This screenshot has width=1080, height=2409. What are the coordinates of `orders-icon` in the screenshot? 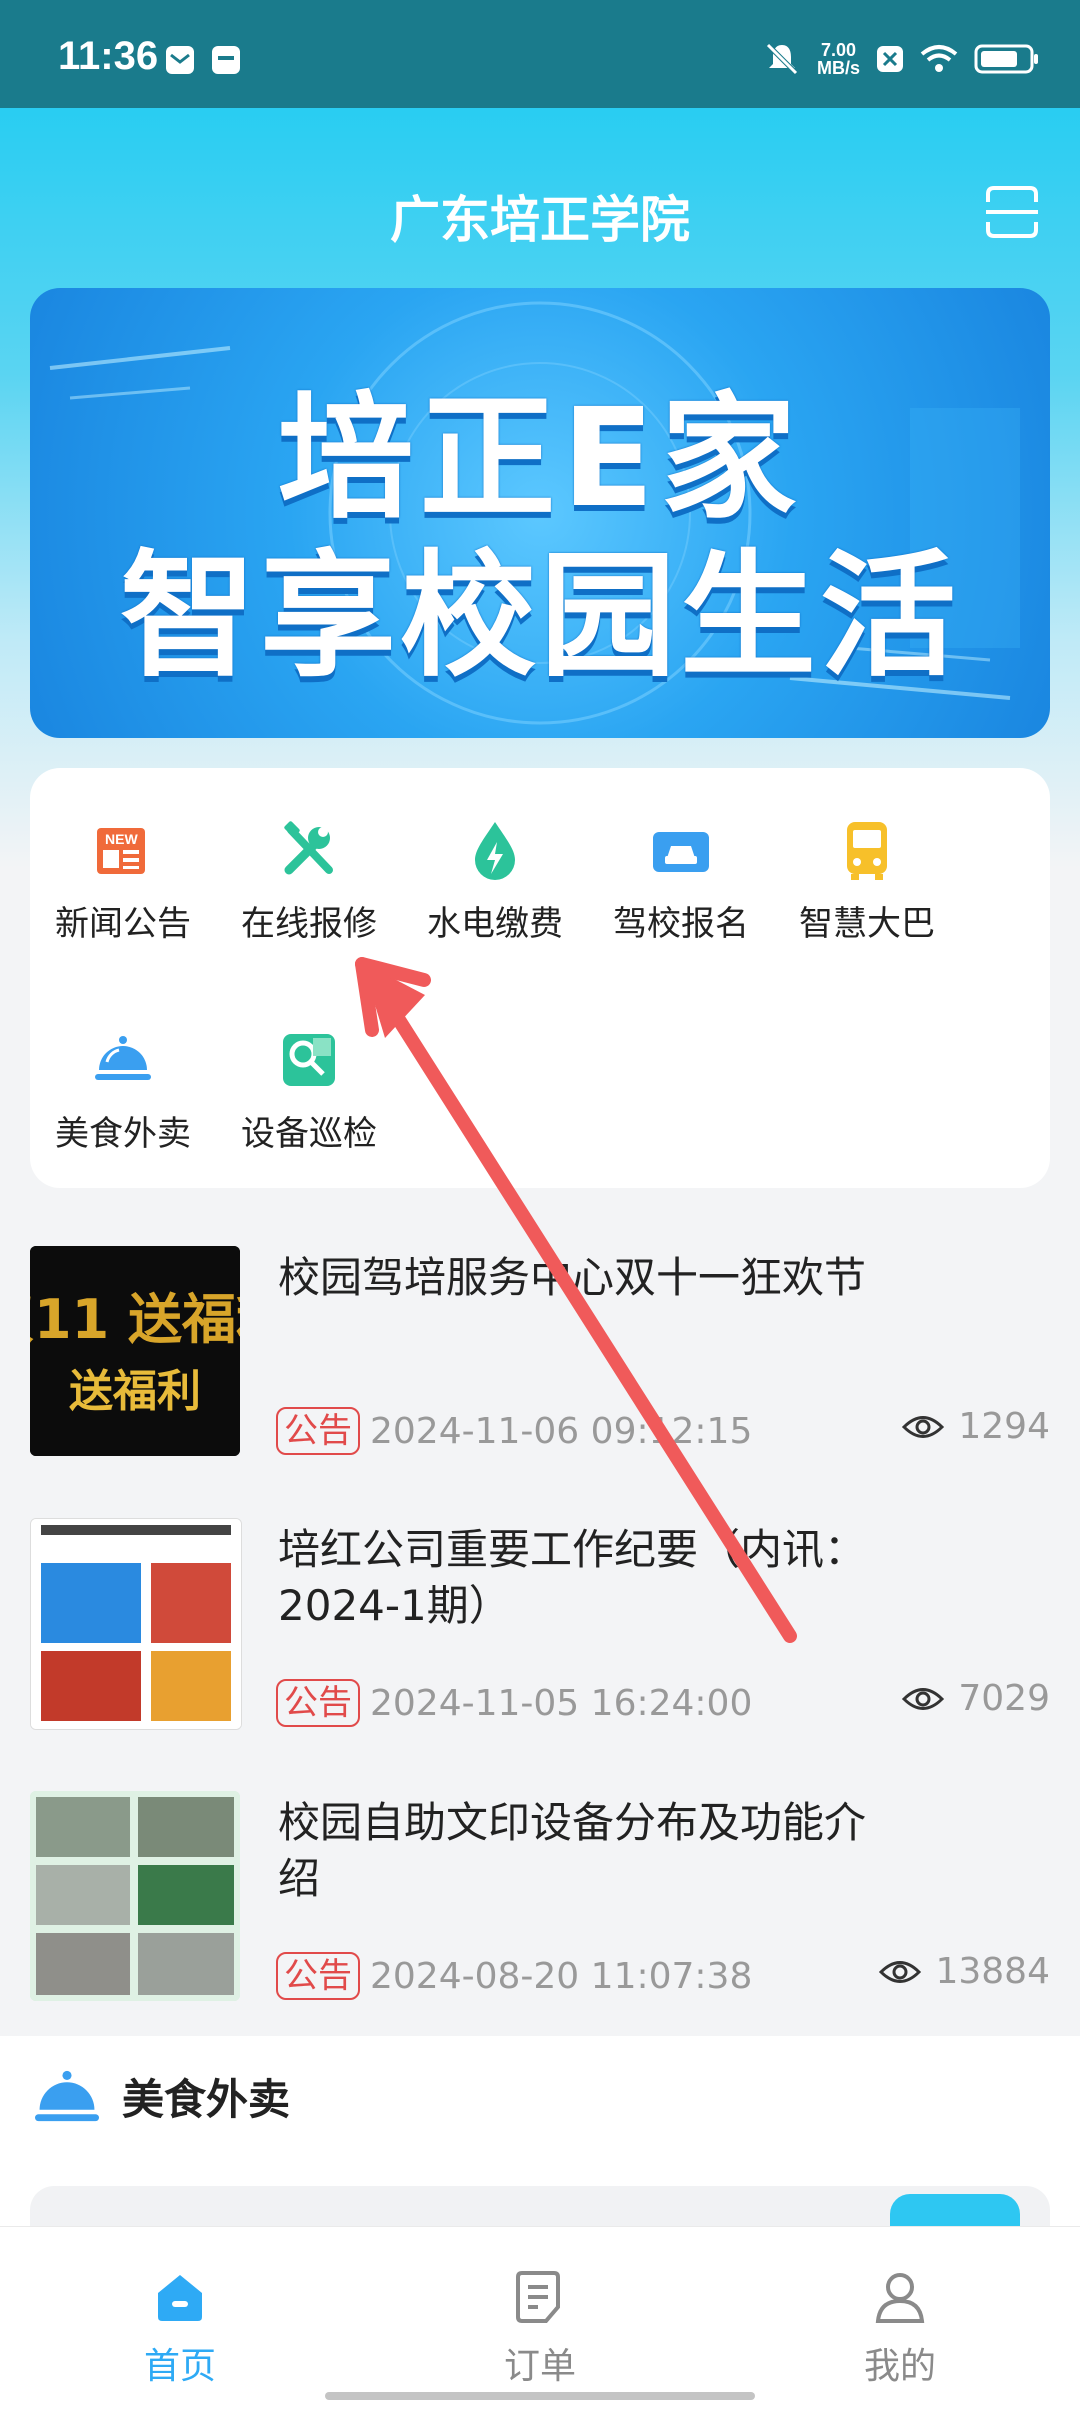 It's located at (538, 2297).